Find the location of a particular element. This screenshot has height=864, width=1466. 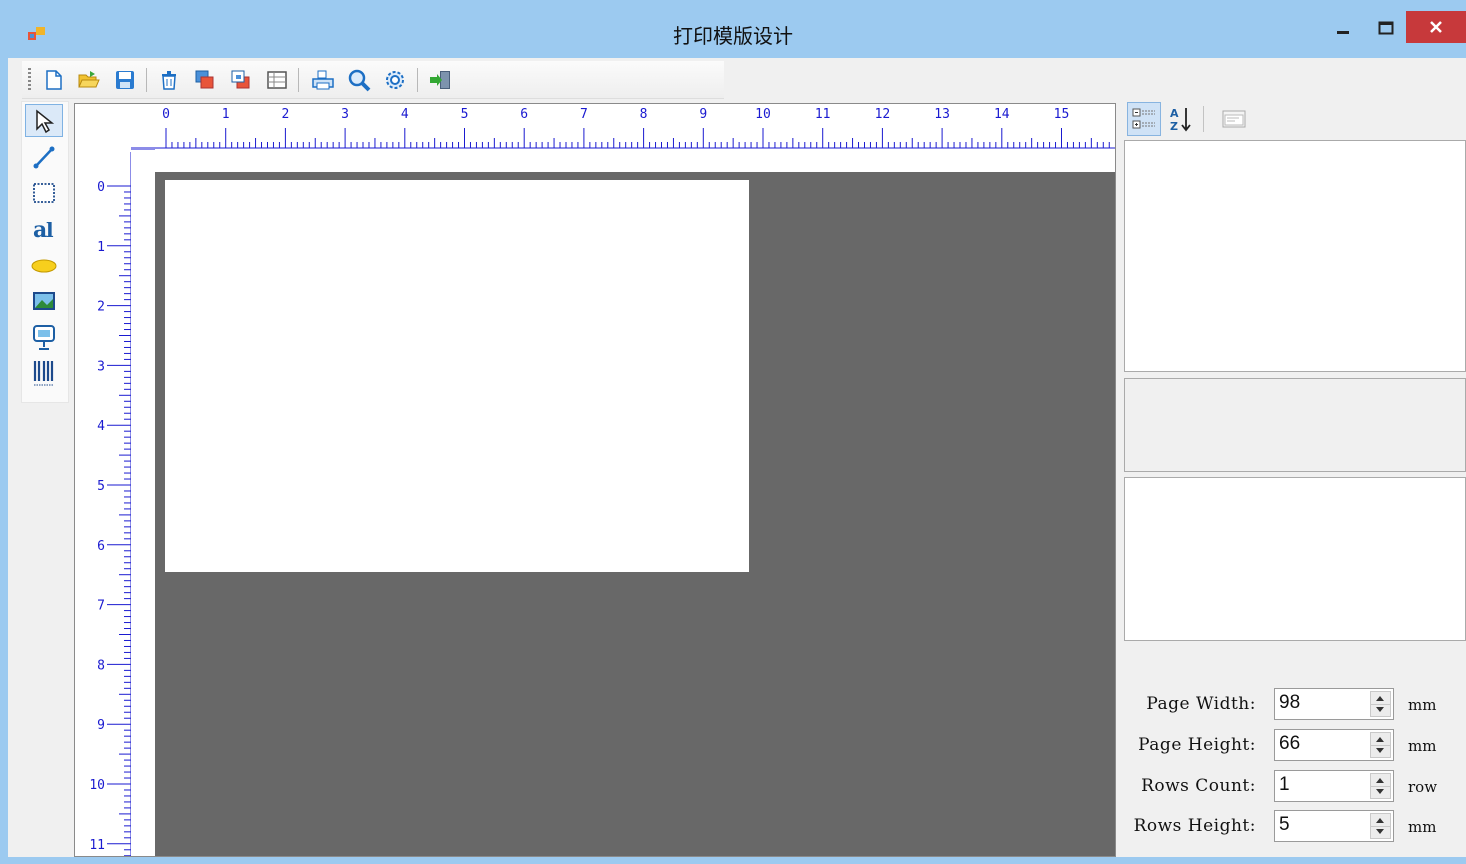

ruler-label-v: 9 is located at coordinates (101, 725).